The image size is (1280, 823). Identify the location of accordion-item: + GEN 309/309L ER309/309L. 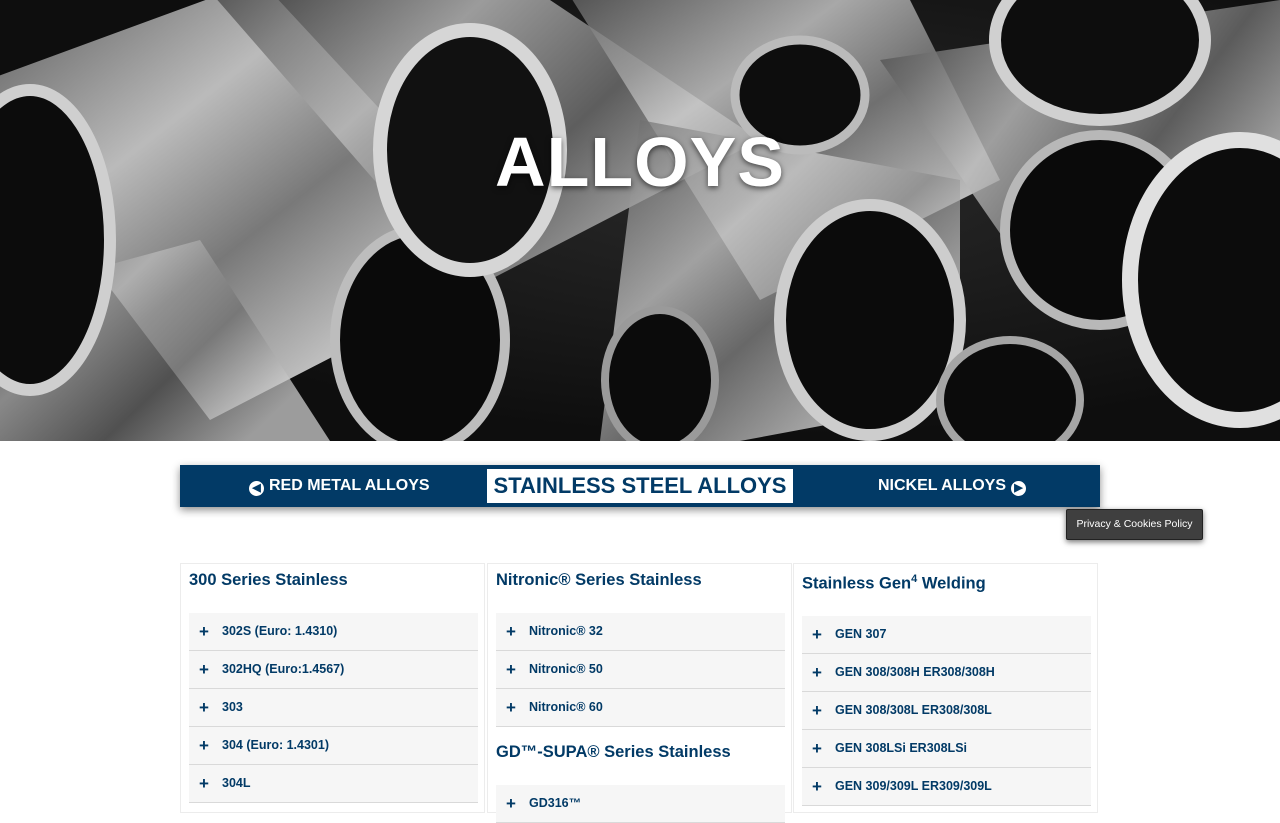
(946, 787).